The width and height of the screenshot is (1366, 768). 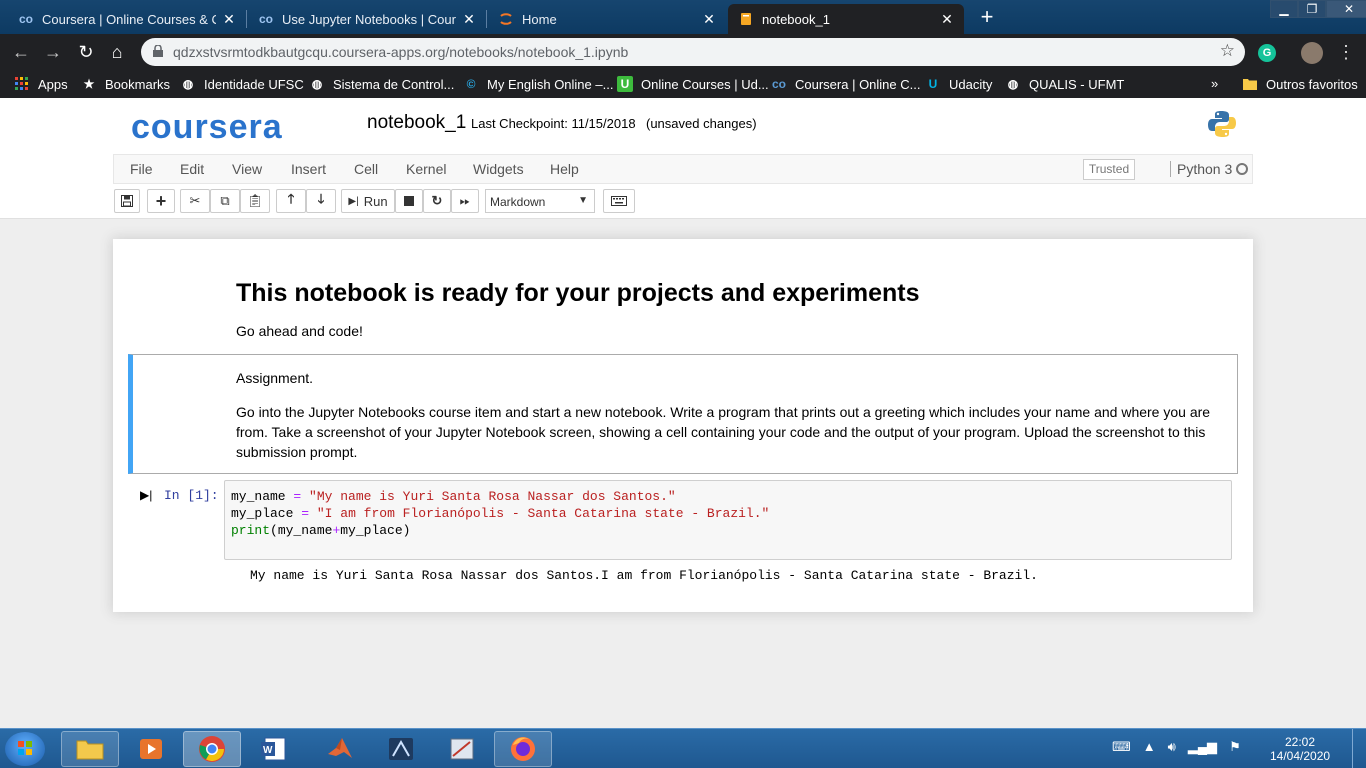 I want to click on taskbar-firefox, so click(x=523, y=749).